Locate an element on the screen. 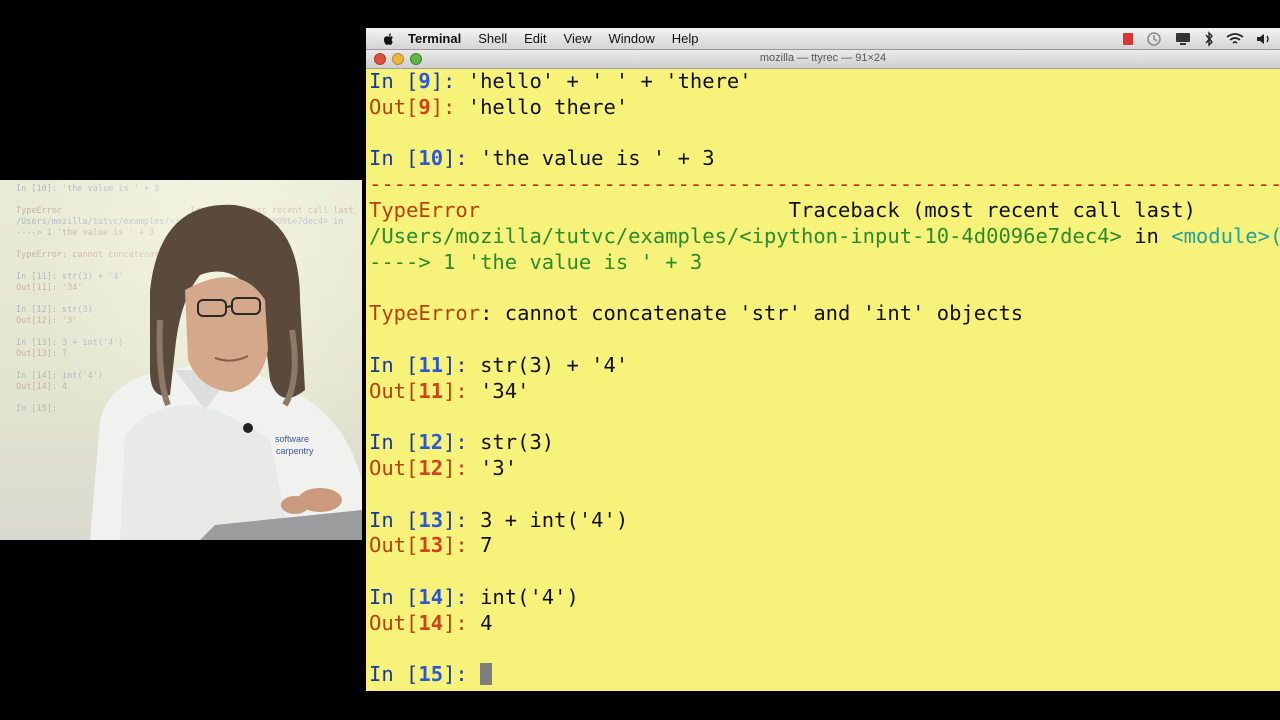 Image resolution: width=1280 pixels, height=720 pixels. output-prompt: Out[11]: is located at coordinates (425, 390).